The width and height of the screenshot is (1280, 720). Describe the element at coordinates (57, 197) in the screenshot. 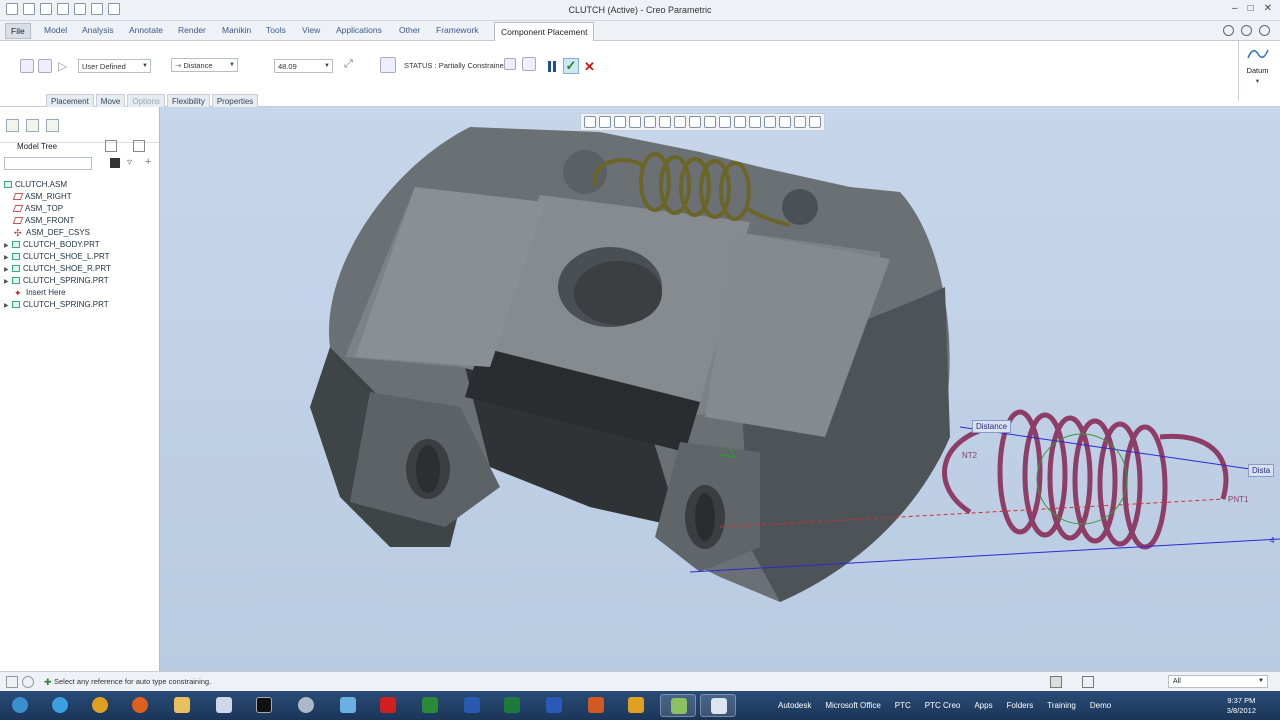

I see `tree-item: ASM_RIGHT` at that location.